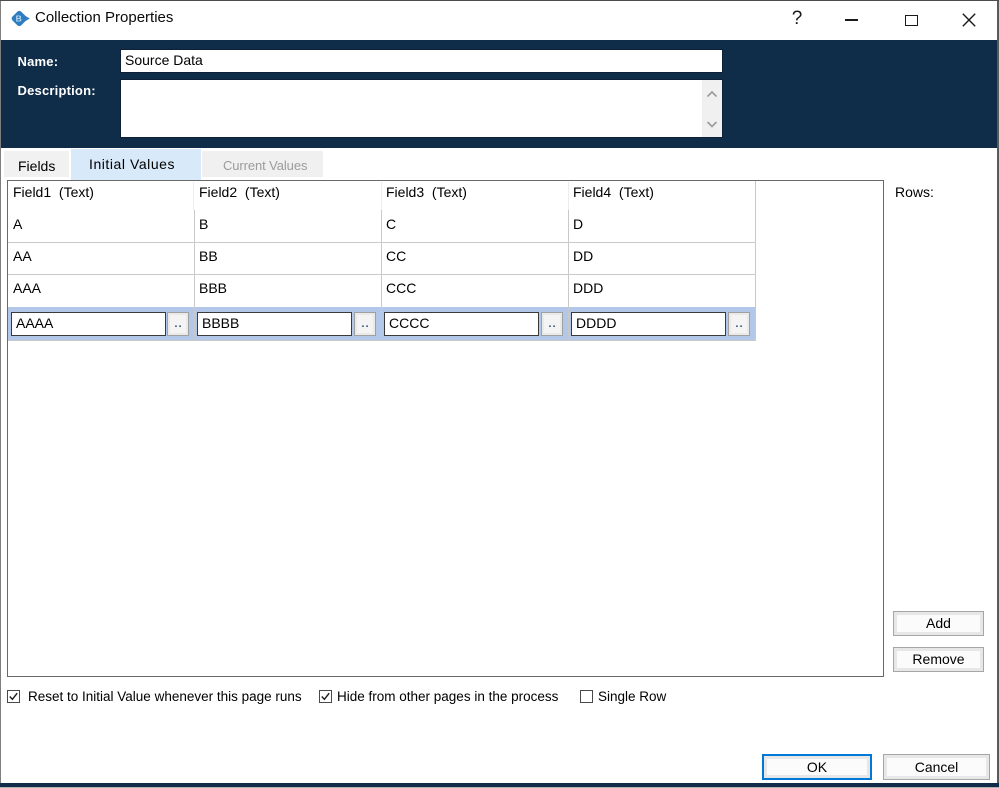 This screenshot has width=999, height=788. Describe the element at coordinates (19, 19) in the screenshot. I see `svg-text: B` at that location.